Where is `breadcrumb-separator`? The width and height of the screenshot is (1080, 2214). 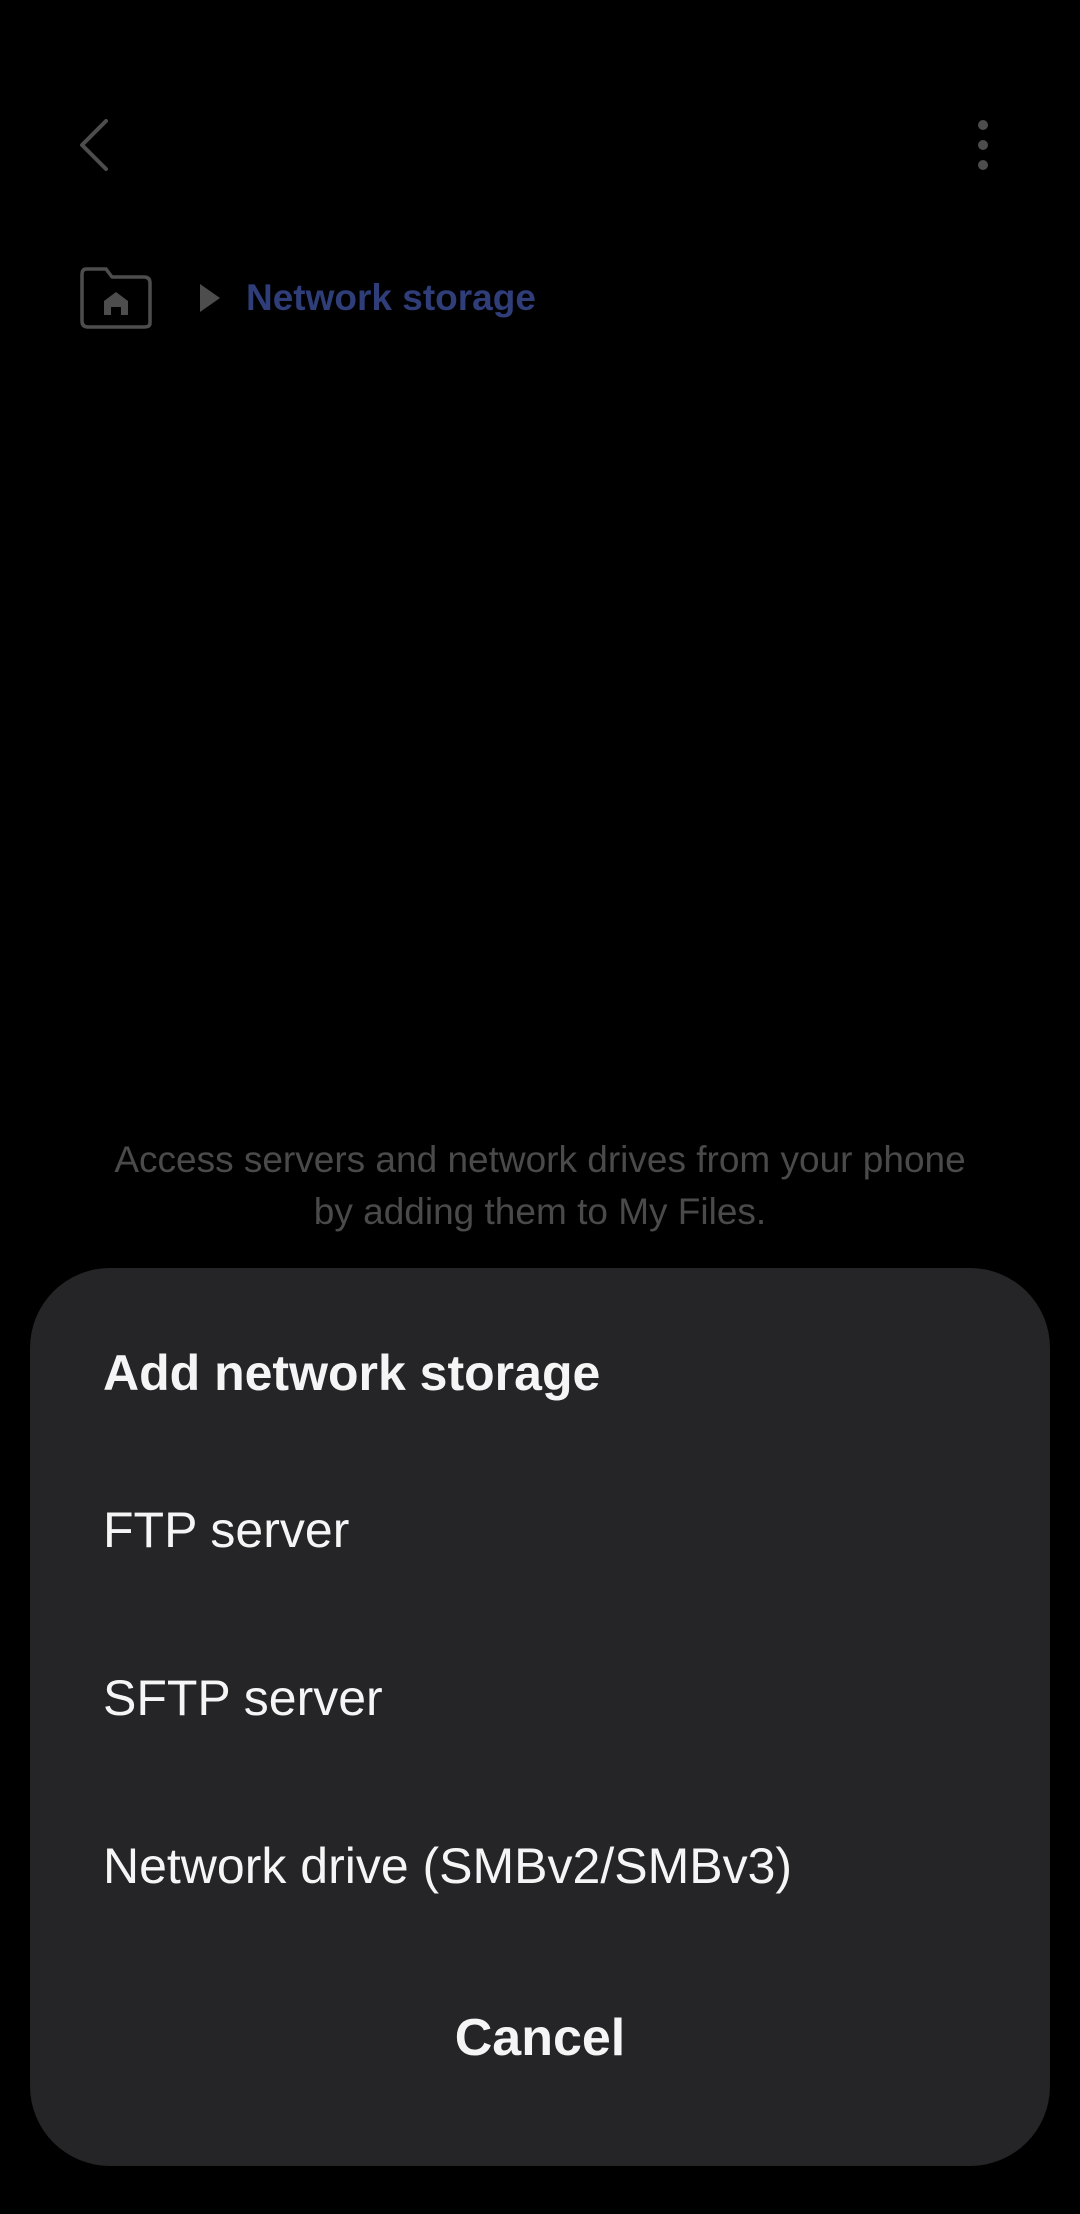
breadcrumb-separator is located at coordinates (210, 298).